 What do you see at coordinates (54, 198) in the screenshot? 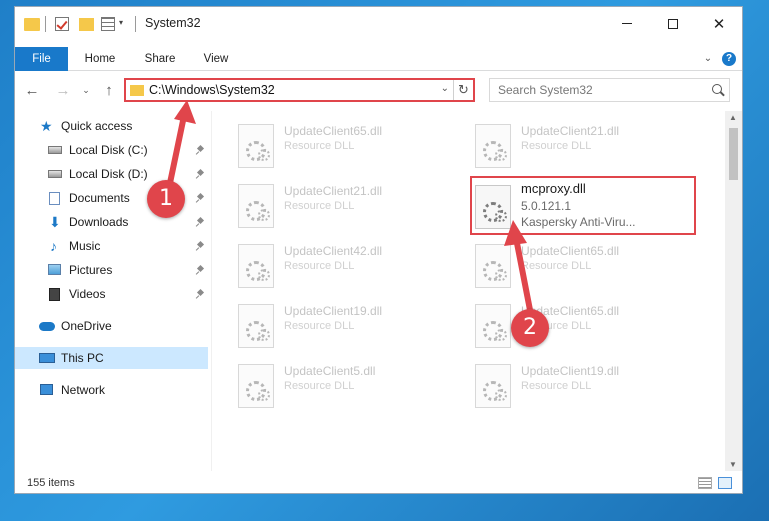
I see `documents-icon` at bounding box center [54, 198].